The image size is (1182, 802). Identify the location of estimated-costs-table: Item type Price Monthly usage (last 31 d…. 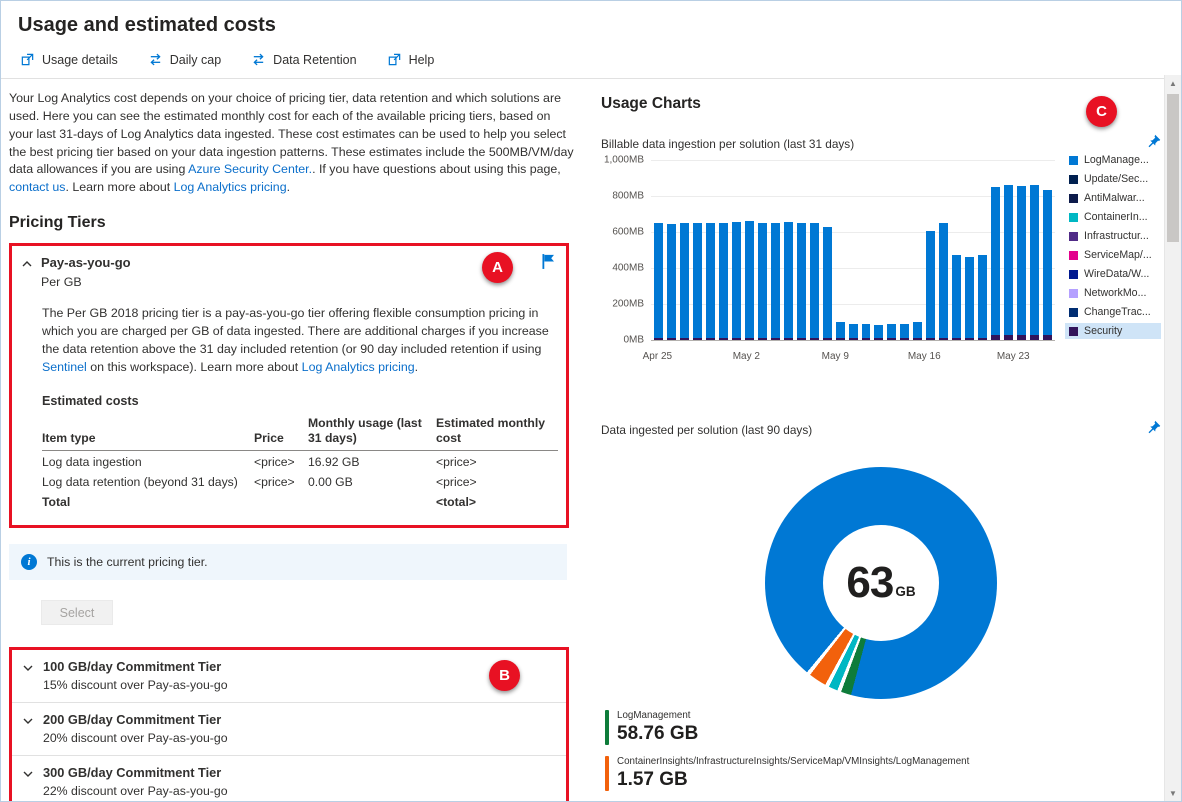
(300, 461).